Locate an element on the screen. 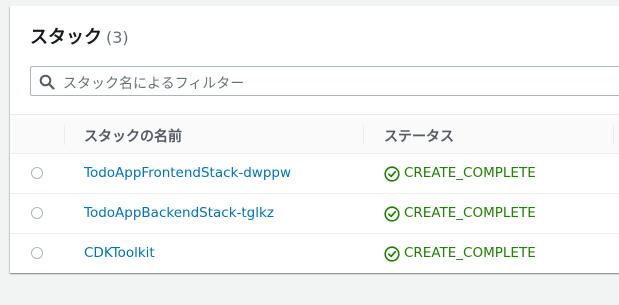  stack-name-link: TodoAppFrontendStack-dwppw is located at coordinates (187, 173).